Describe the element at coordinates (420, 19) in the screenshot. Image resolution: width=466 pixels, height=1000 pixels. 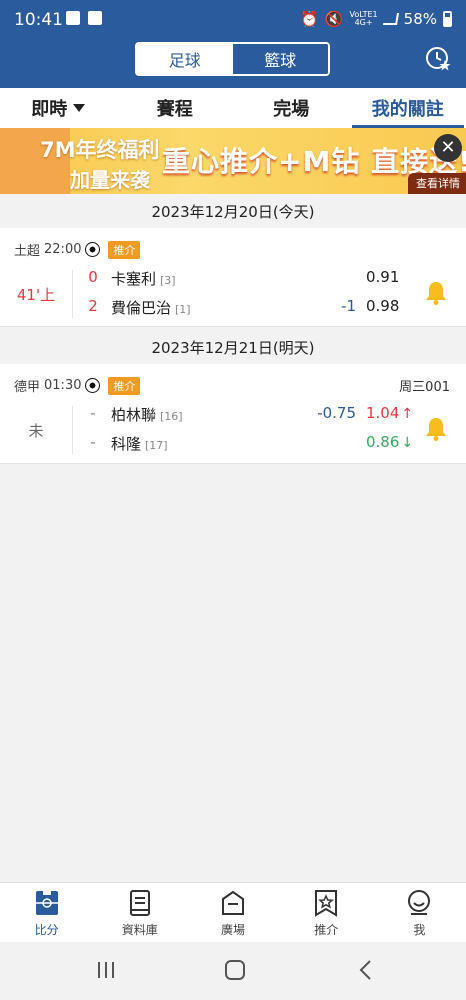
I see `battery-percent: 58%` at that location.